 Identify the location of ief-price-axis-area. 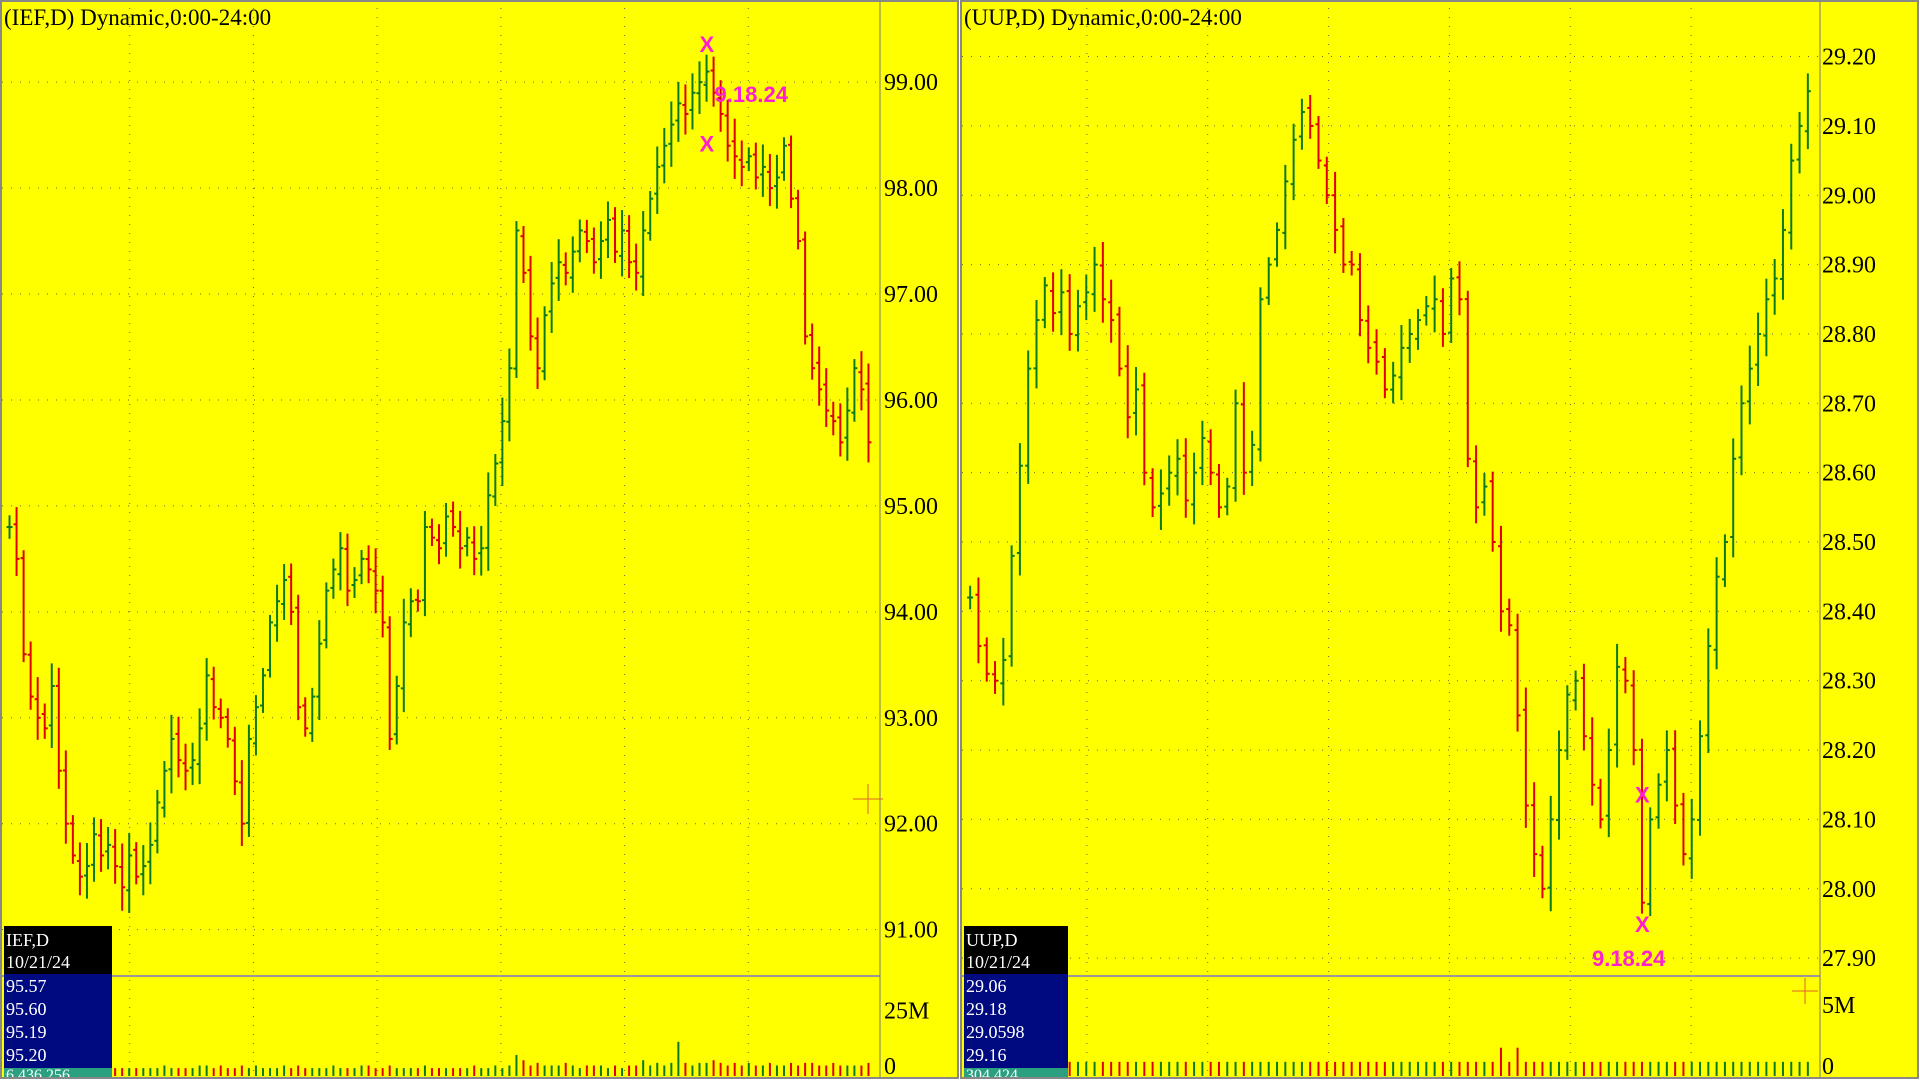
(919, 540).